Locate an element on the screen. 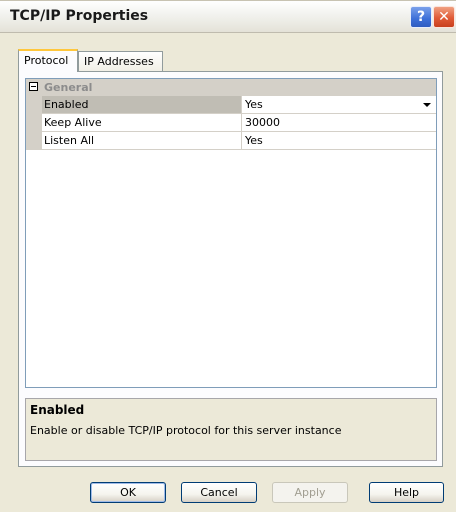  description-title: Enabled is located at coordinates (57, 410).